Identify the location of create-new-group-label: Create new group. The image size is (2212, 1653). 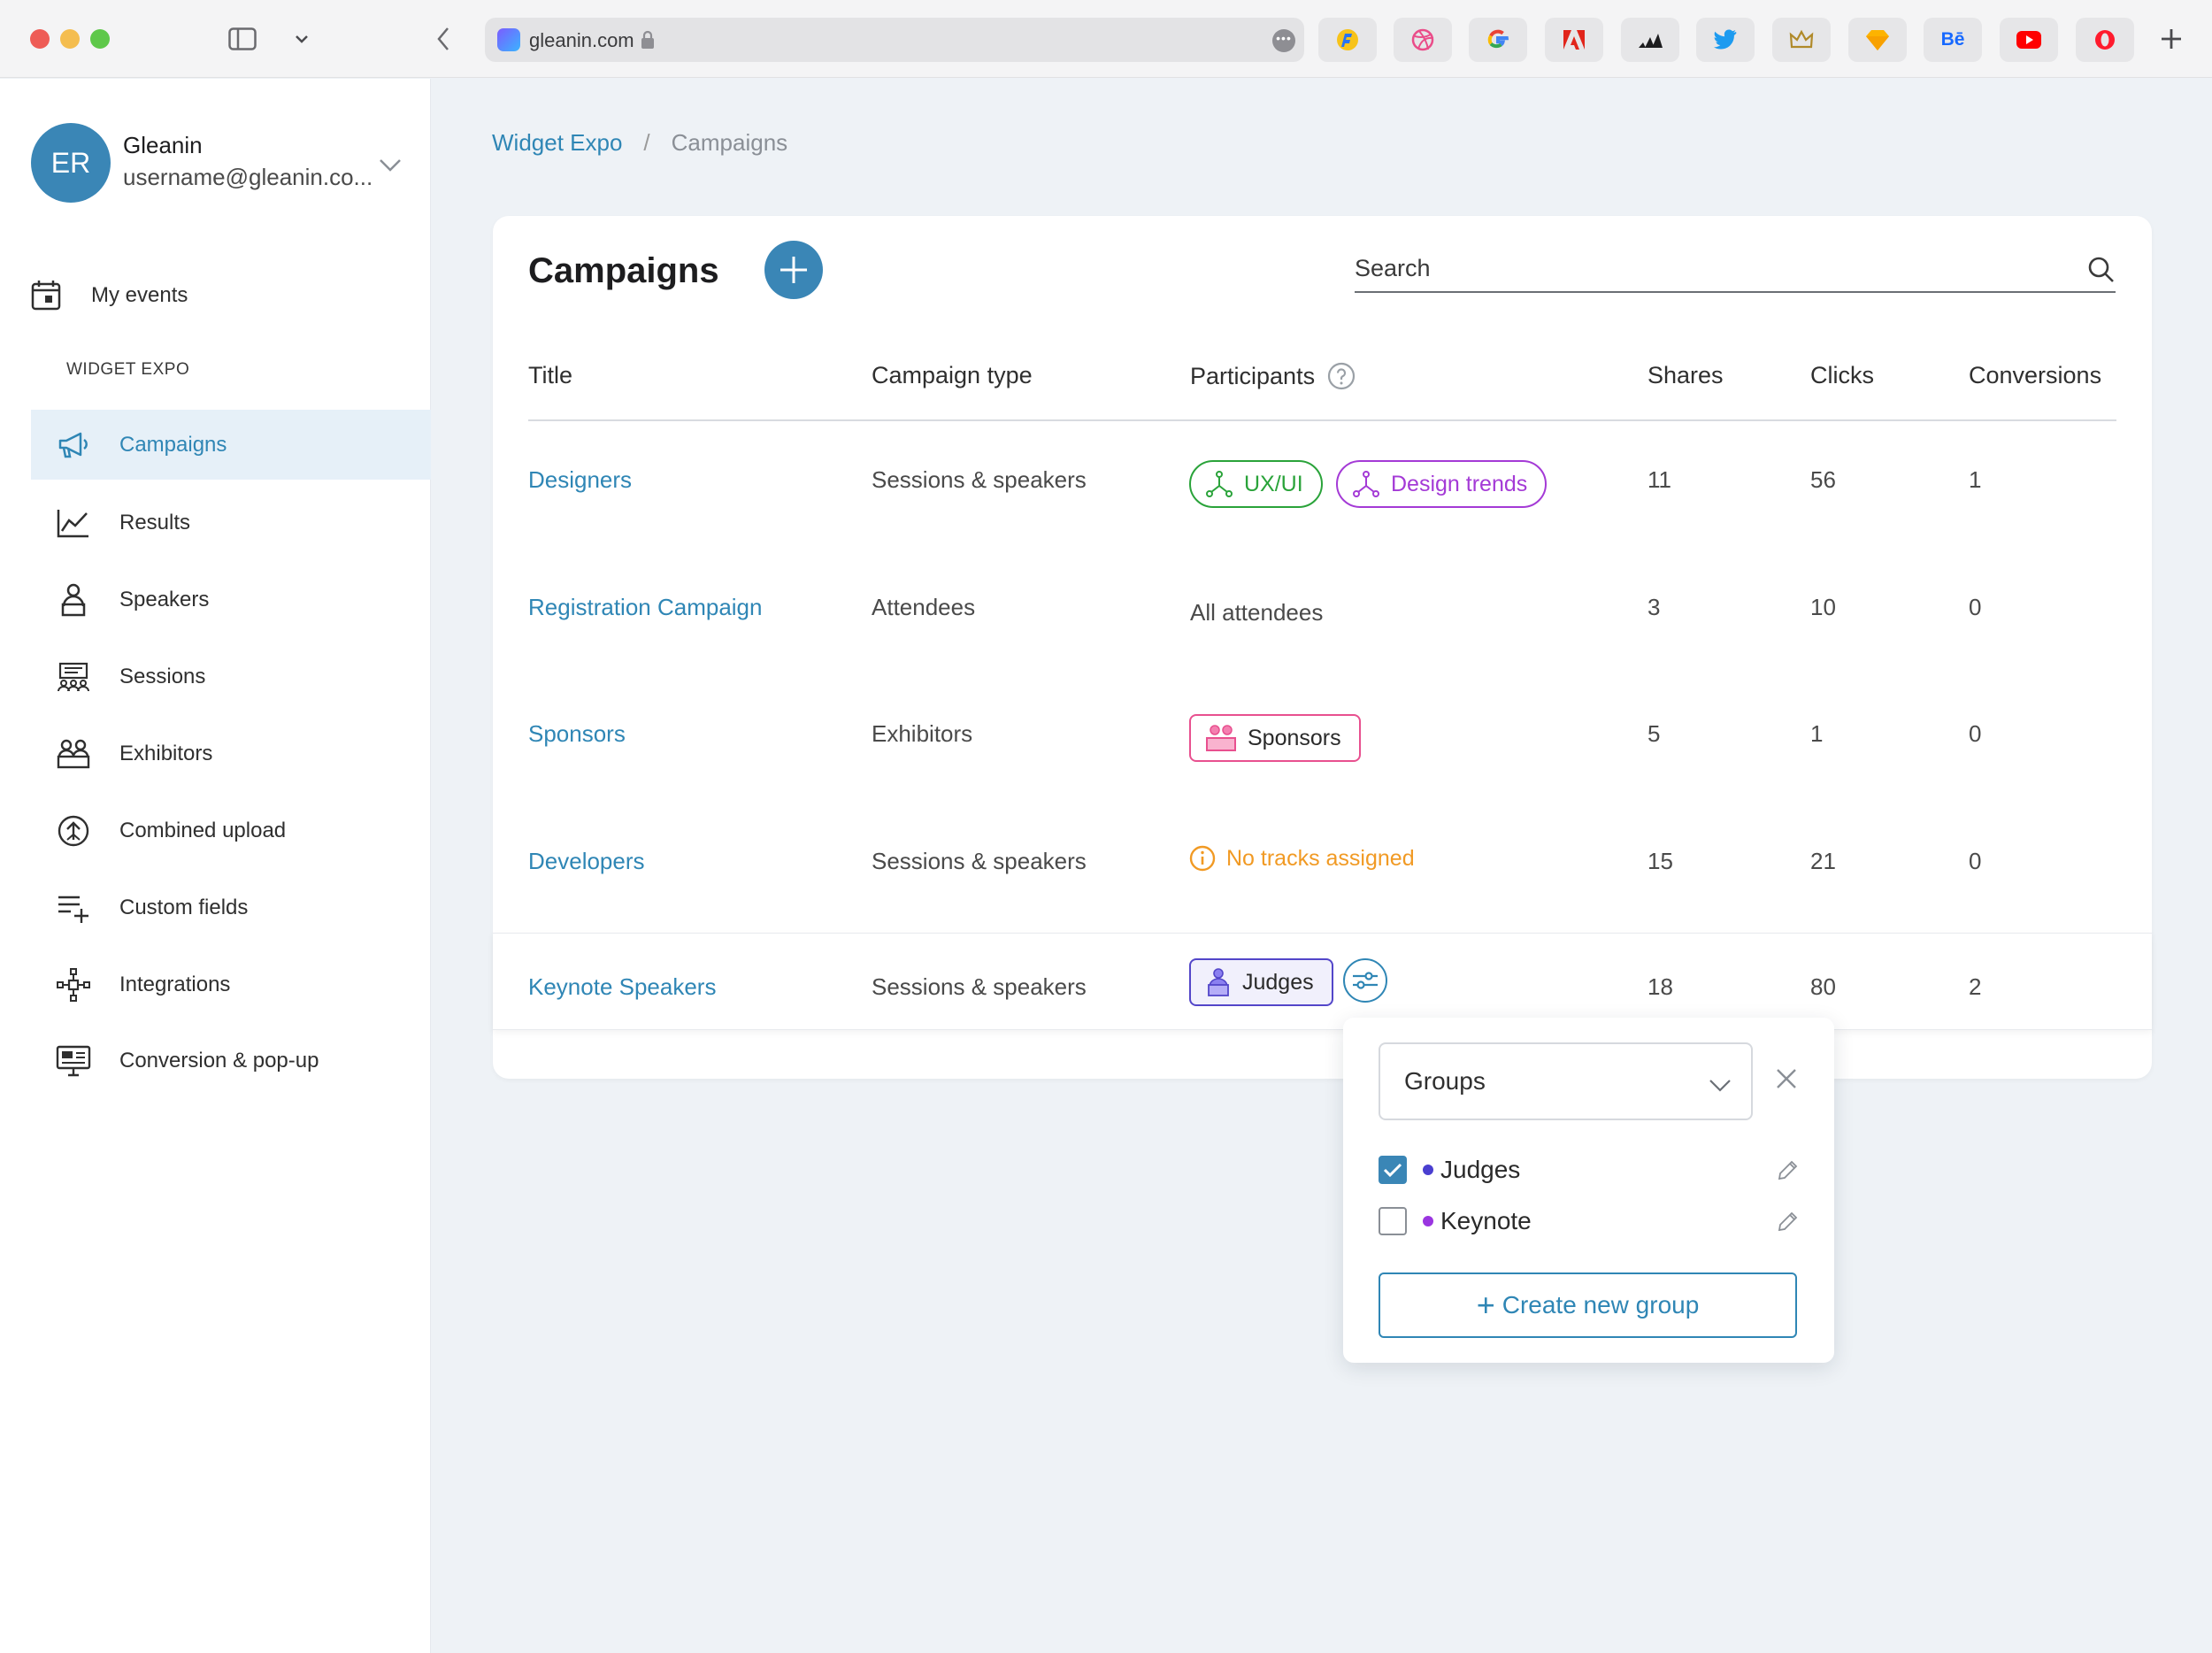
(1601, 1305).